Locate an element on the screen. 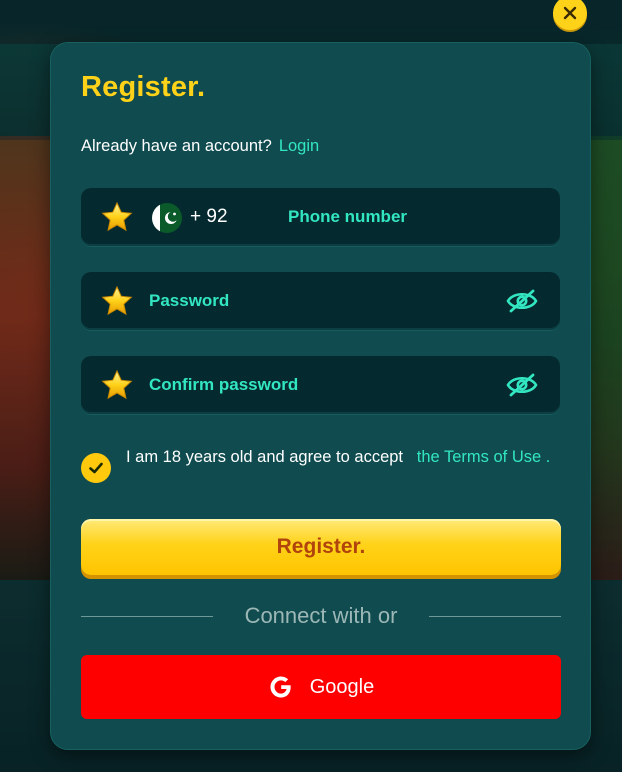 This screenshot has height=772, width=622. modal-title: Register. is located at coordinates (143, 87).